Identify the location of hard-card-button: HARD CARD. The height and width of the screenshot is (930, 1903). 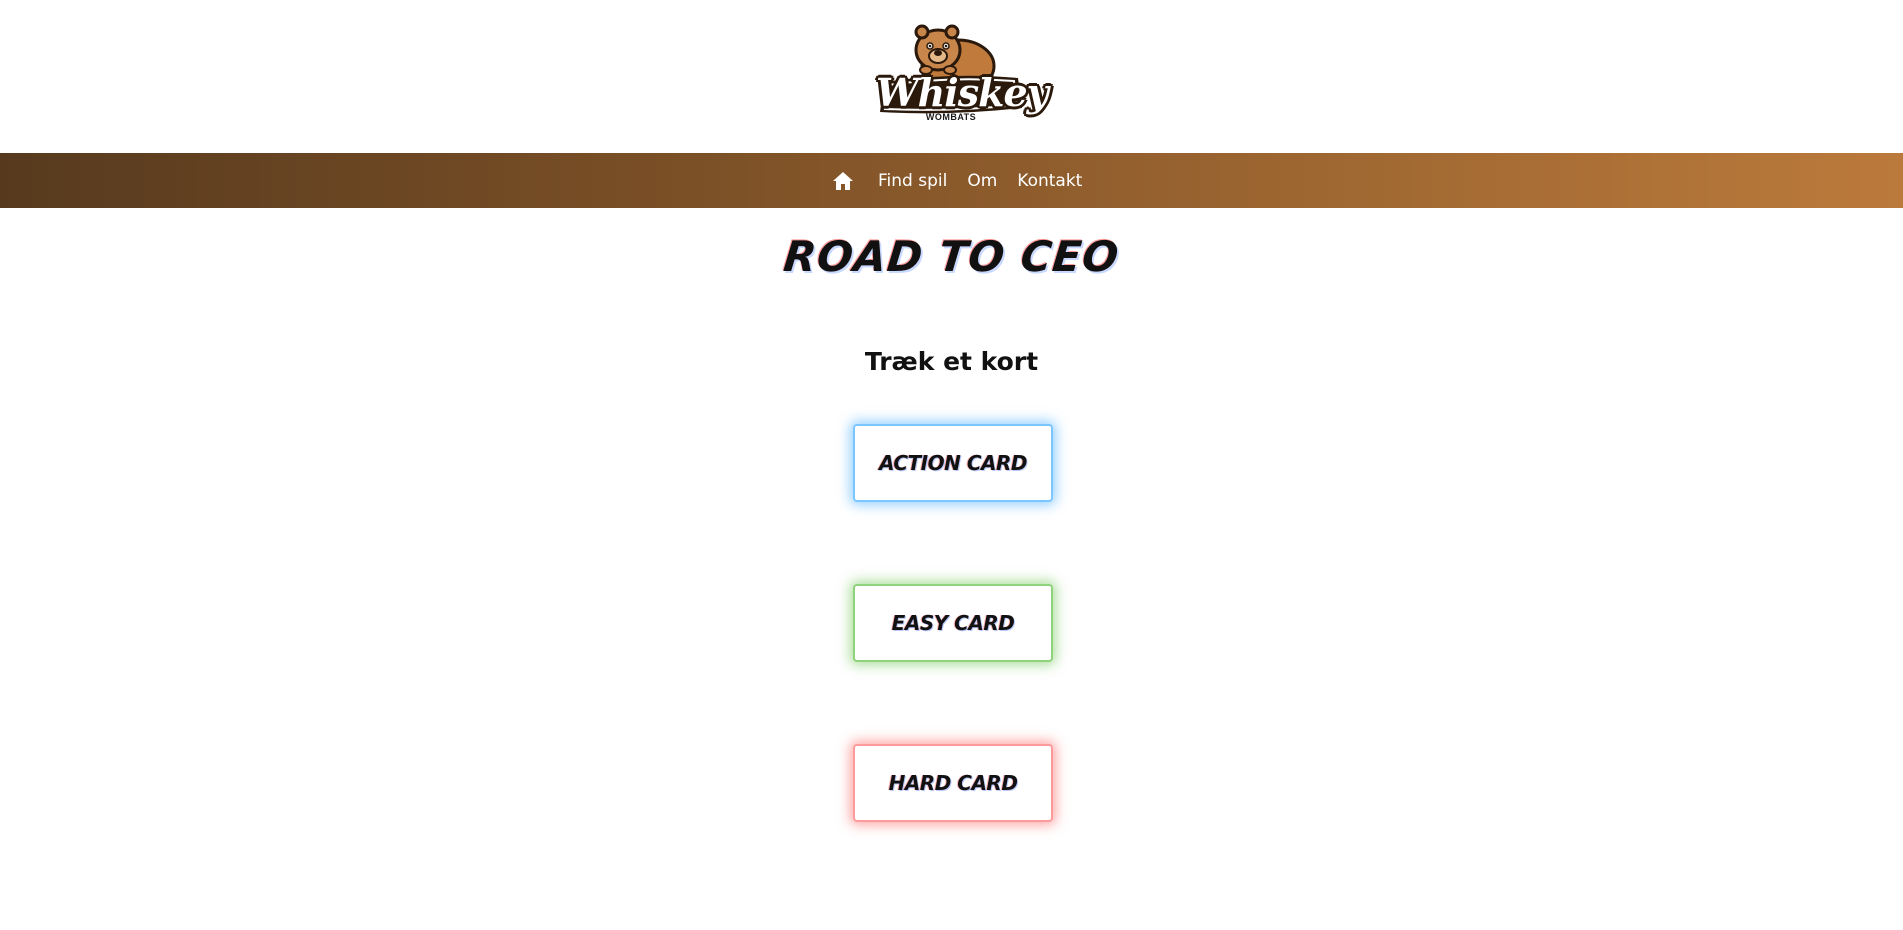
(953, 783).